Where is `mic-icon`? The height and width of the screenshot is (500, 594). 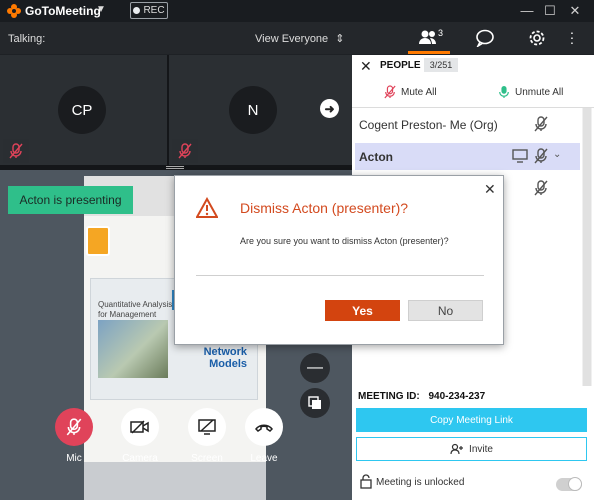
mic-icon is located at coordinates (504, 92).